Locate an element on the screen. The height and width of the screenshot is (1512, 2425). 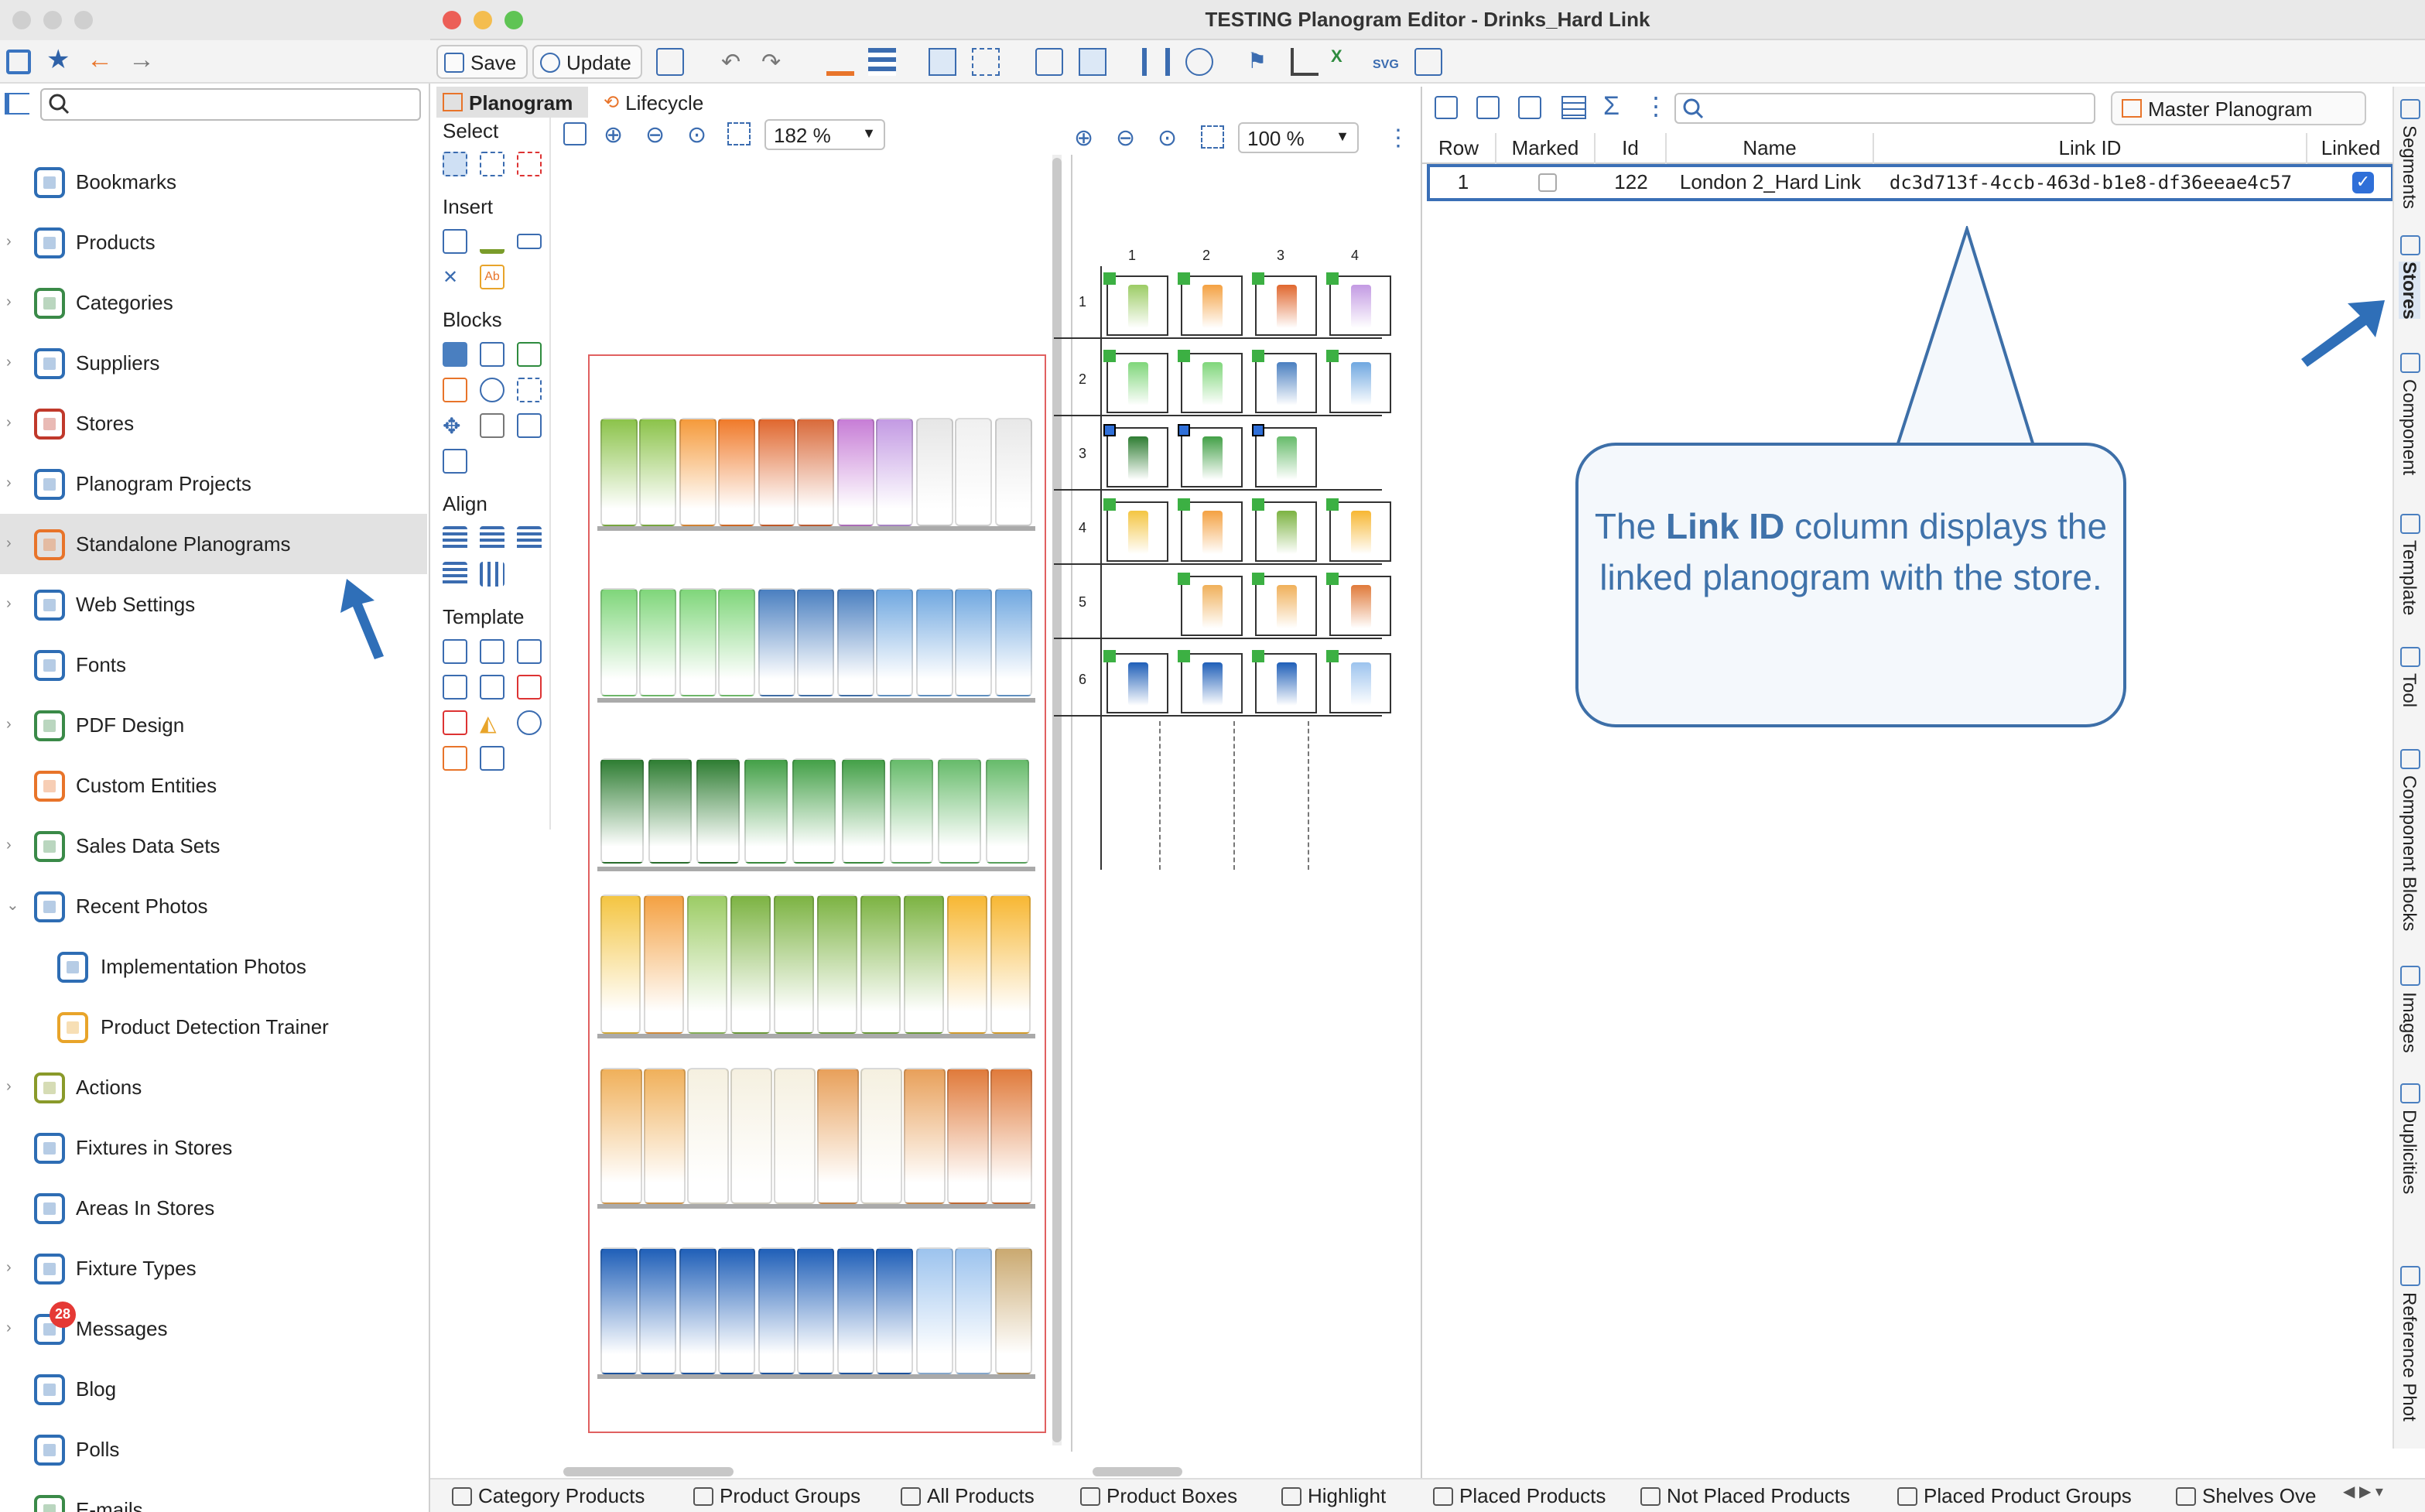
tab-lifecycle: ⟲ Lifecycle is located at coordinates (662, 102).